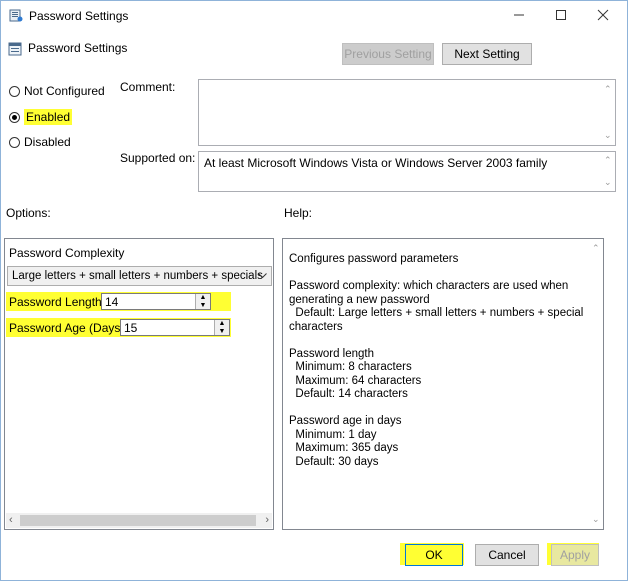 The width and height of the screenshot is (628, 581). I want to click on comment-textarea: ⌃ ⌄, so click(407, 112).